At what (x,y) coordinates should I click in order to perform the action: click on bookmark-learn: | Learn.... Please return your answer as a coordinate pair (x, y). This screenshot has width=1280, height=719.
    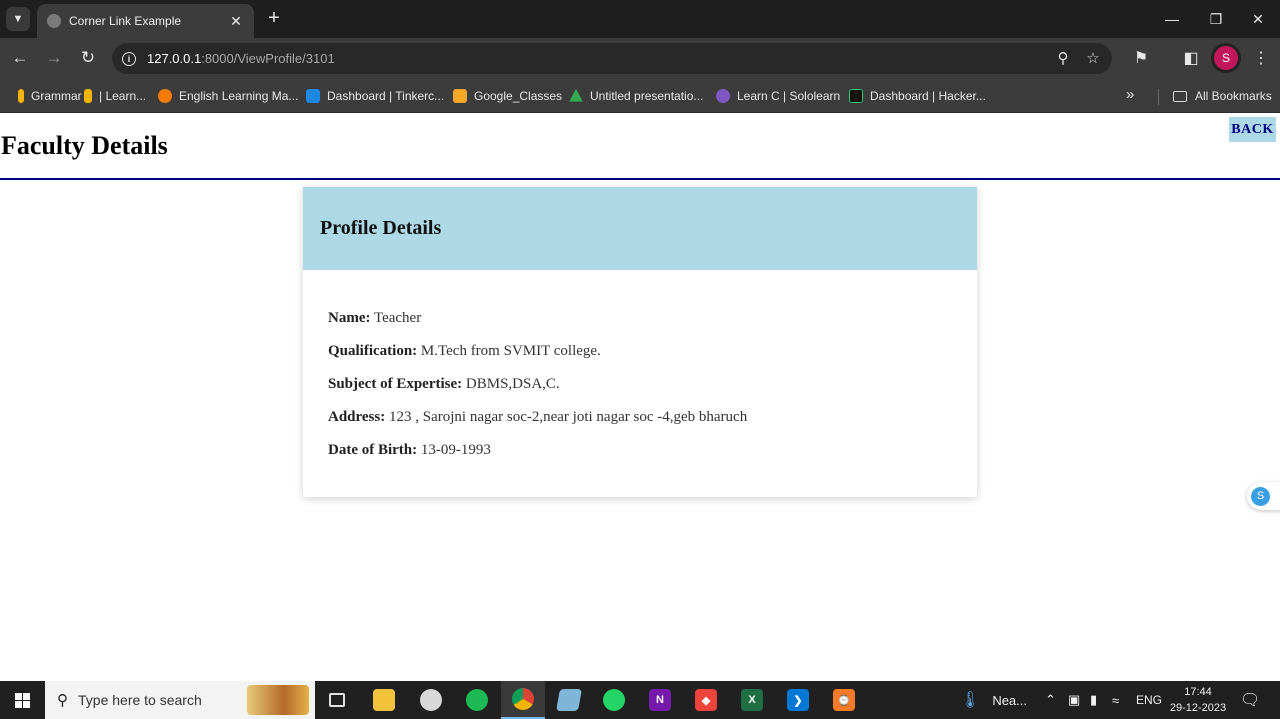
    Looking at the image, I should click on (115, 96).